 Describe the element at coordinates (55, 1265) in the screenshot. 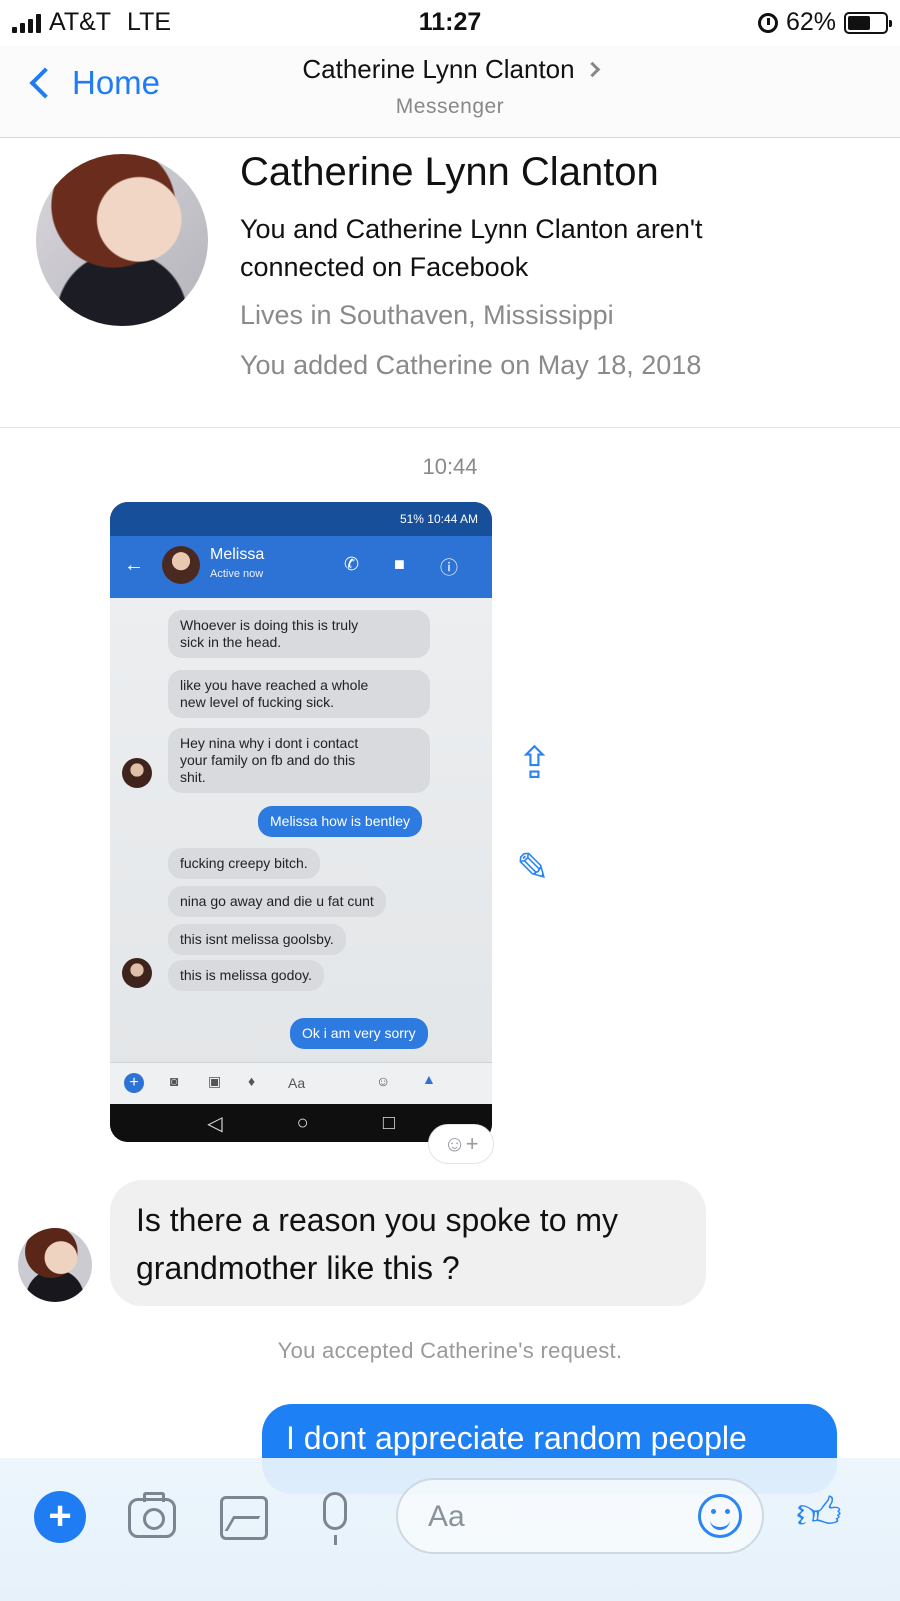

I see `sender-avatar` at that location.